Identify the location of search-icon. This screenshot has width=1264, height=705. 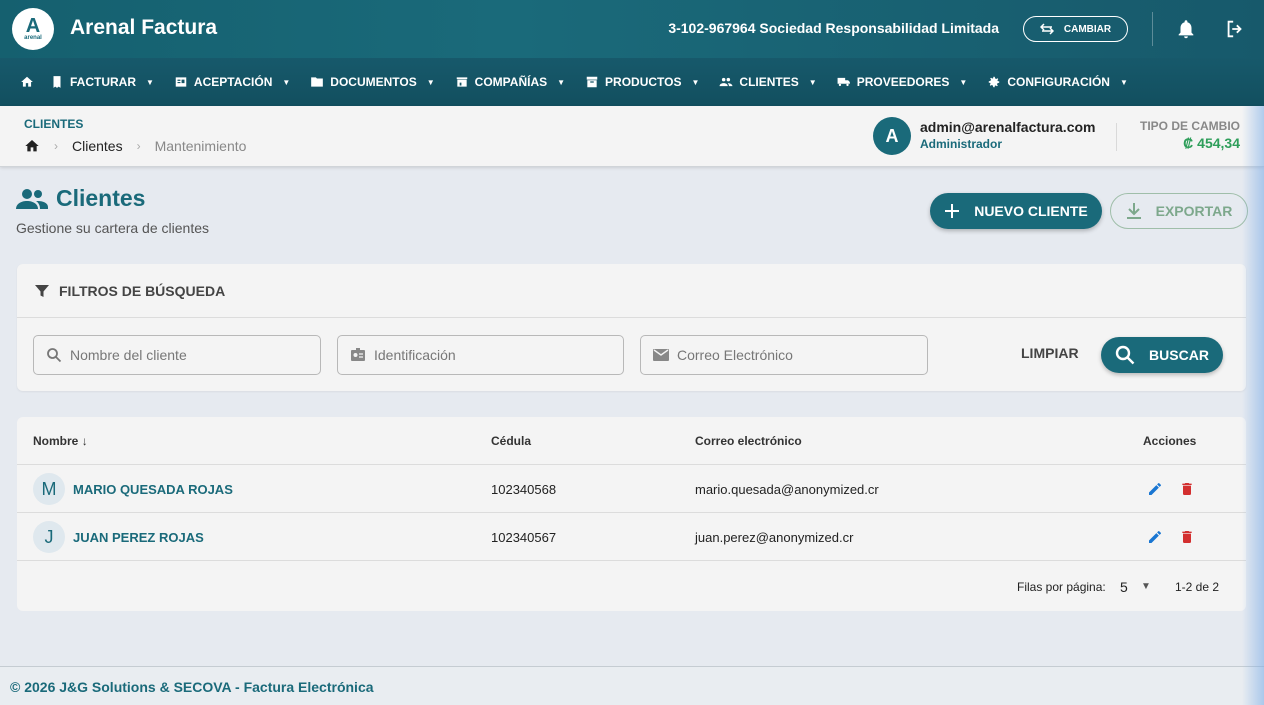
(54, 355).